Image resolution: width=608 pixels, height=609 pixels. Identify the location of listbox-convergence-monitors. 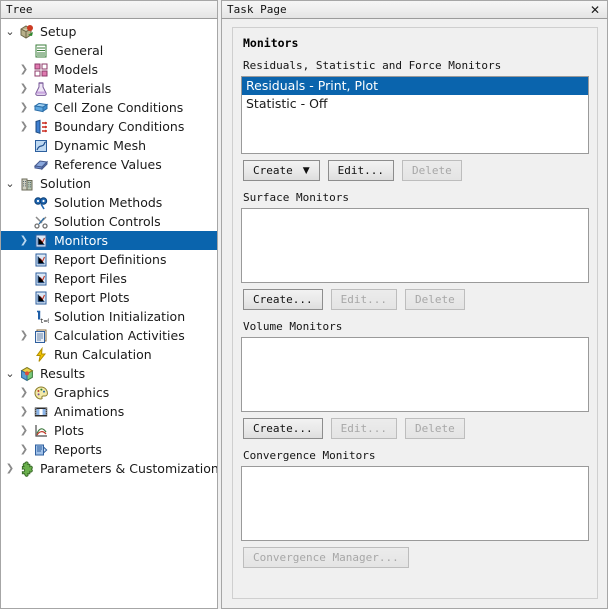
(415, 503).